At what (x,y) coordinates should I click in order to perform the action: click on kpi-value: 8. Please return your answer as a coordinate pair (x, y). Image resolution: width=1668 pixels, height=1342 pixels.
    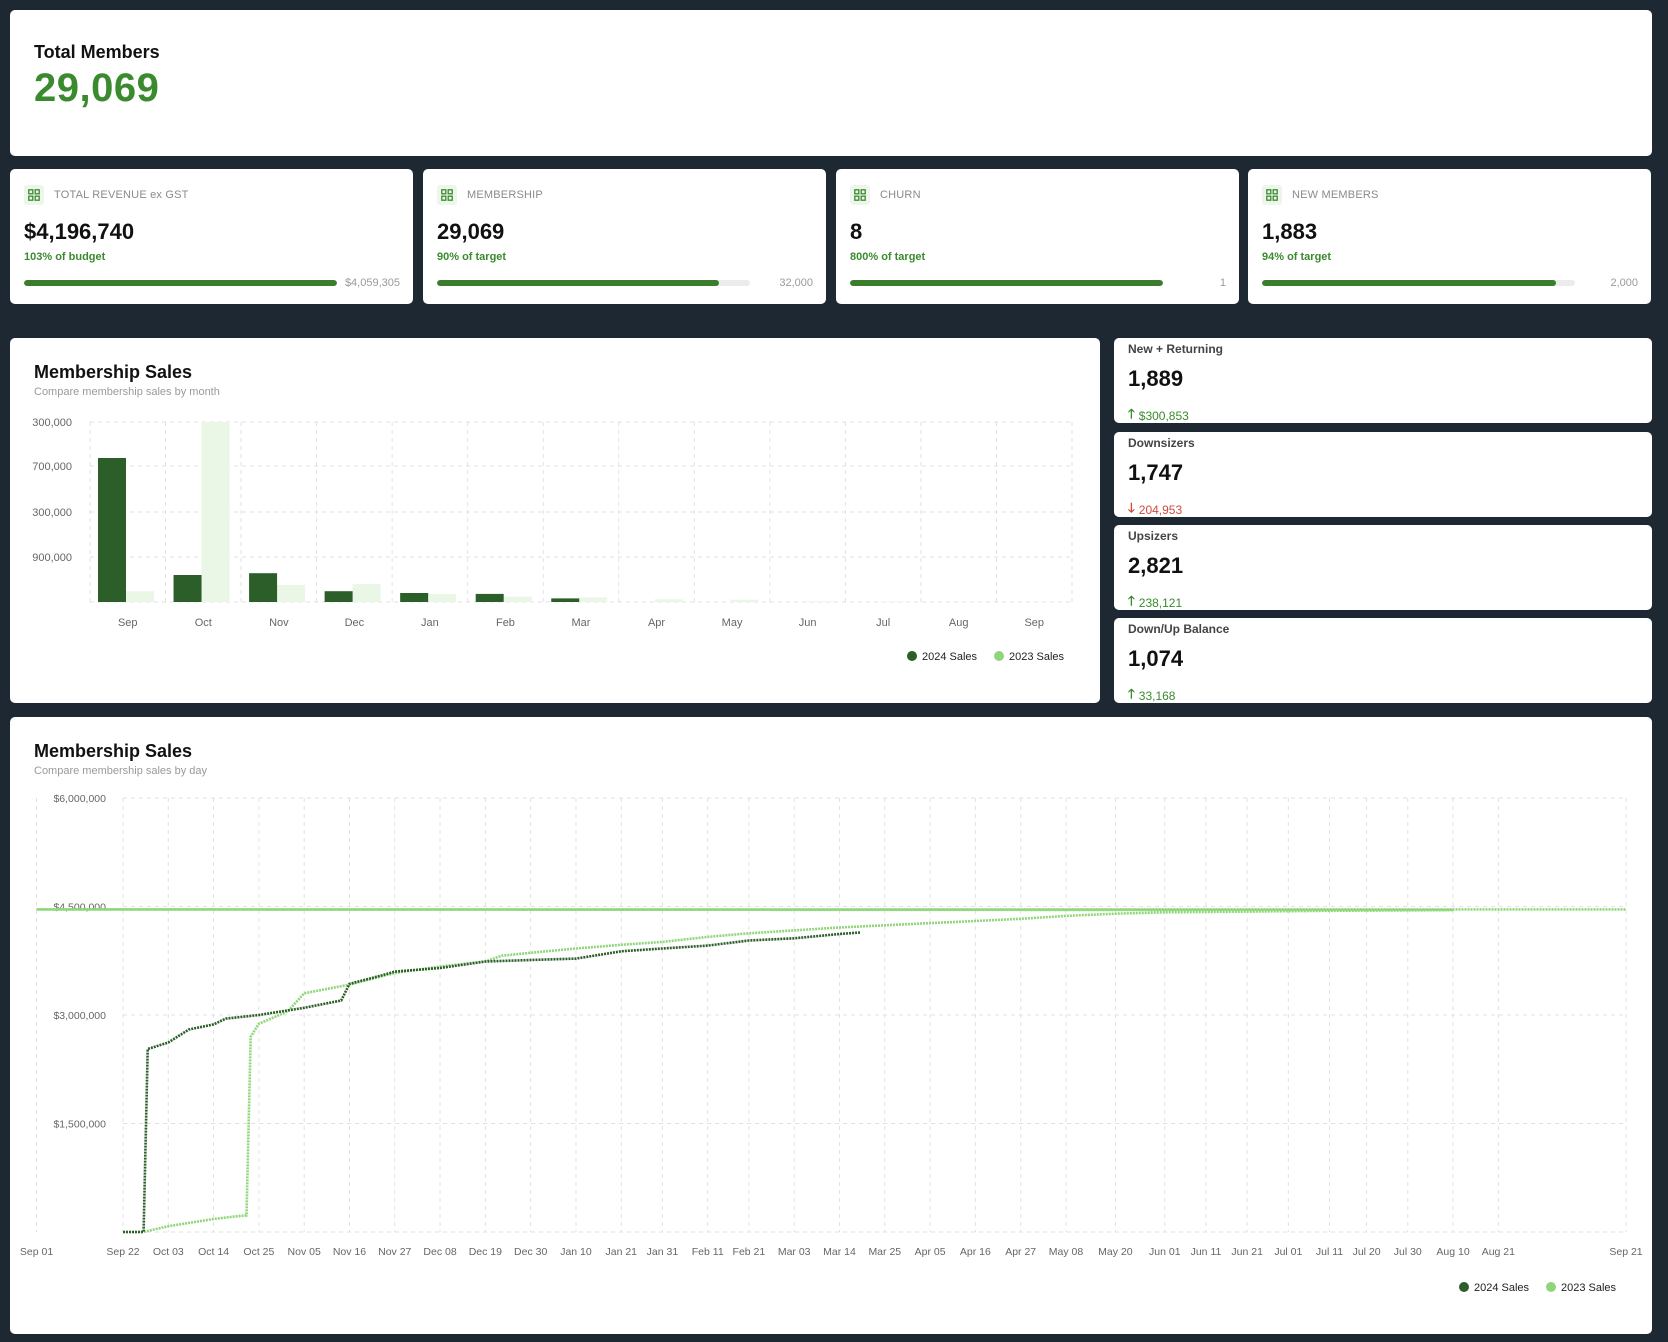
    Looking at the image, I should click on (856, 231).